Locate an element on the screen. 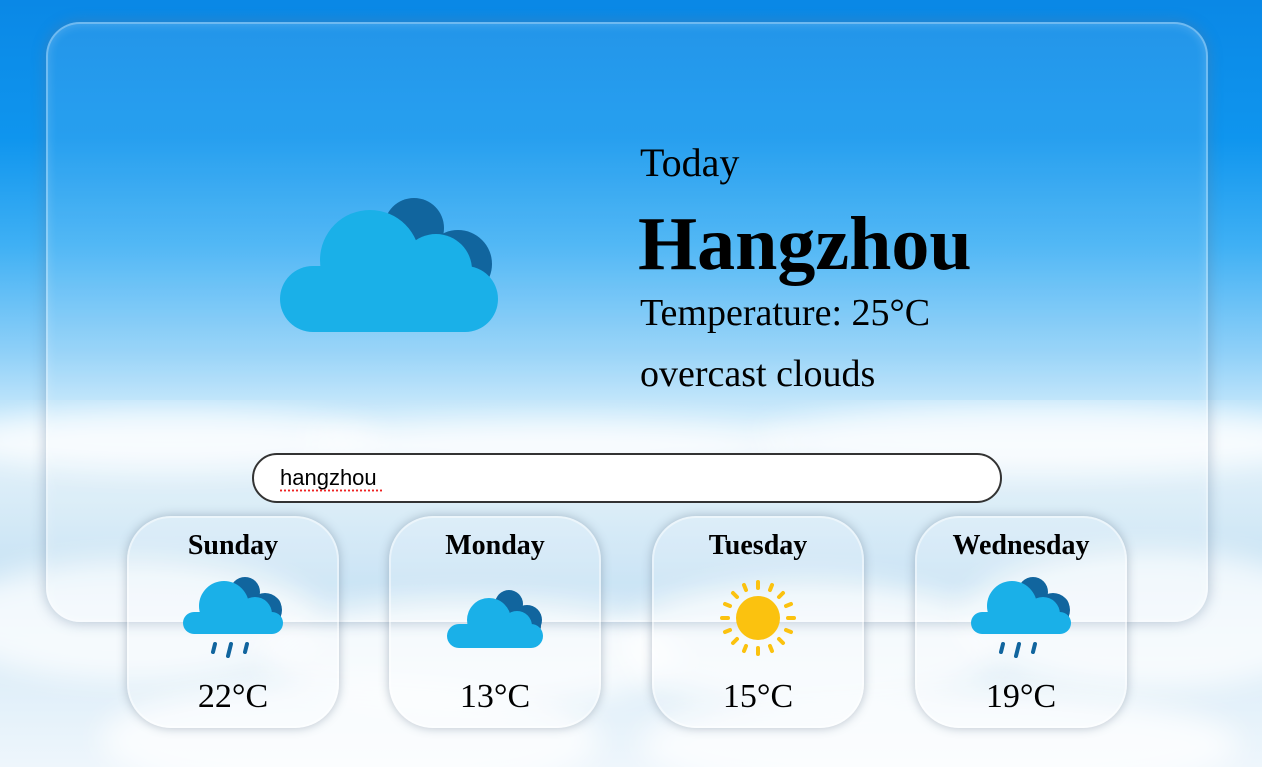 The image size is (1262, 767). forecast-card-tuesday: Tuesday 15°C is located at coordinates (758, 622).